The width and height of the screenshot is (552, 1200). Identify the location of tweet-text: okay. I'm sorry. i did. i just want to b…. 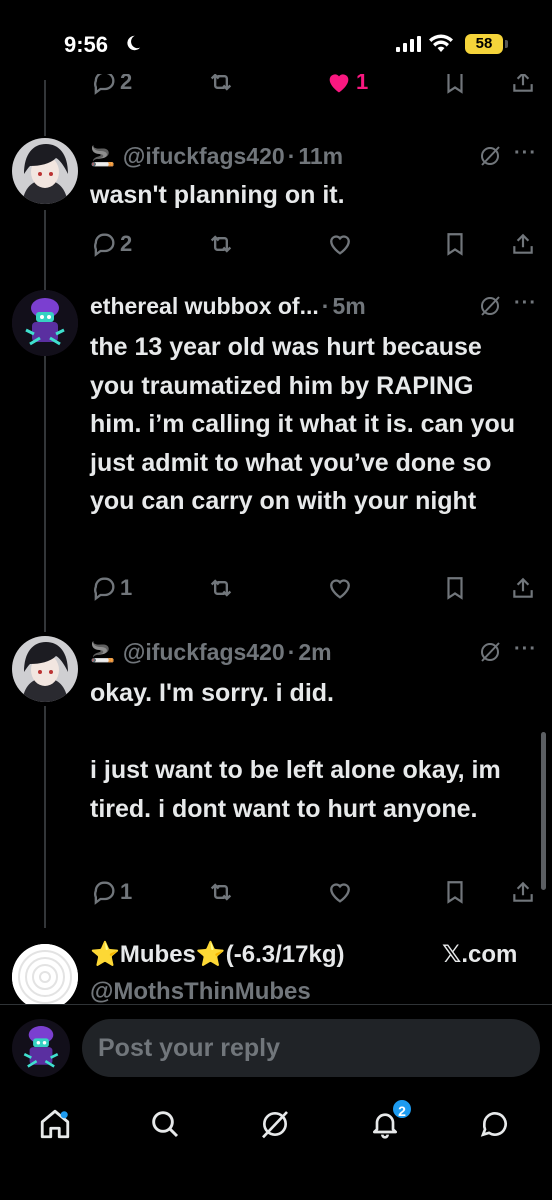
(295, 751).